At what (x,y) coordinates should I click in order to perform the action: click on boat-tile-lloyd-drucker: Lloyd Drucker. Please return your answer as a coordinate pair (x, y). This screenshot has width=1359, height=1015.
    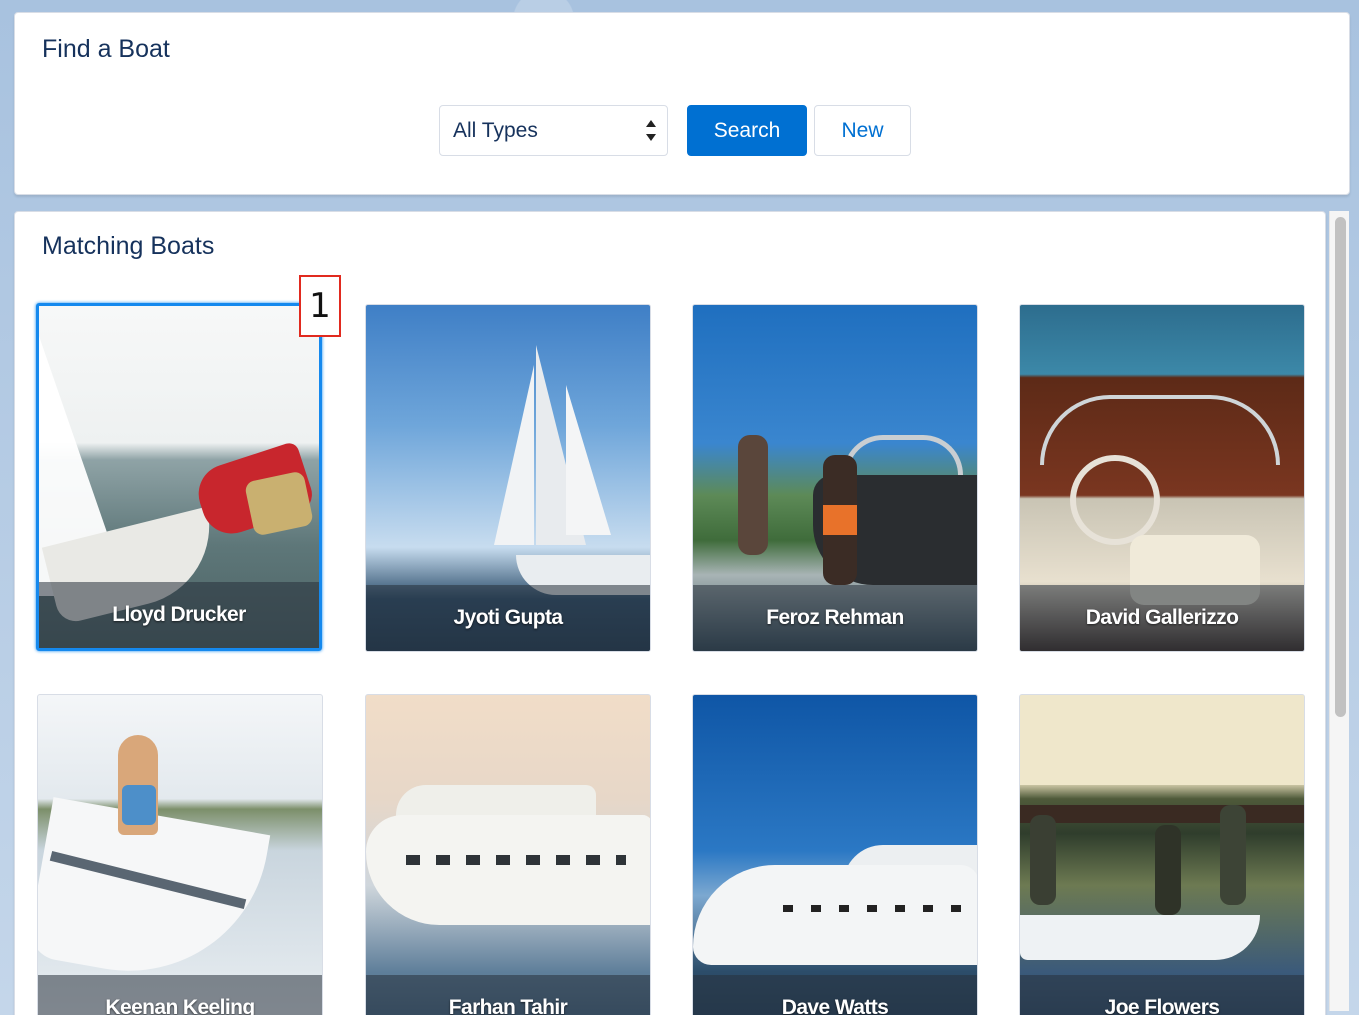
    Looking at the image, I should click on (179, 477).